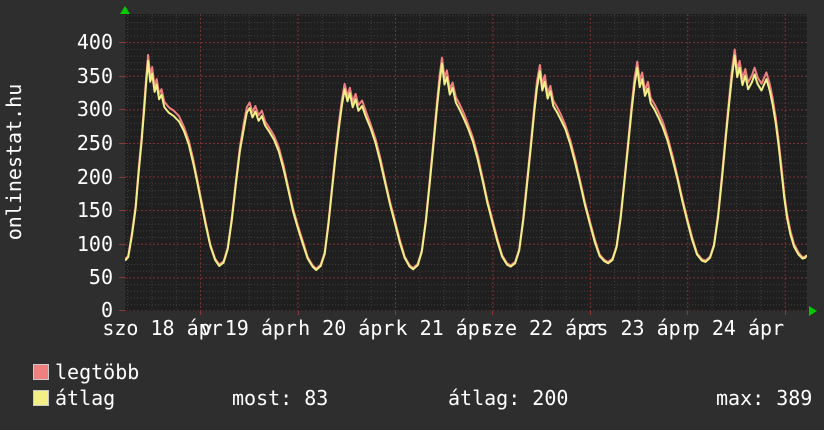 The width and height of the screenshot is (824, 430). Describe the element at coordinates (94, 176) in the screenshot. I see `y-tick-label: 200` at that location.